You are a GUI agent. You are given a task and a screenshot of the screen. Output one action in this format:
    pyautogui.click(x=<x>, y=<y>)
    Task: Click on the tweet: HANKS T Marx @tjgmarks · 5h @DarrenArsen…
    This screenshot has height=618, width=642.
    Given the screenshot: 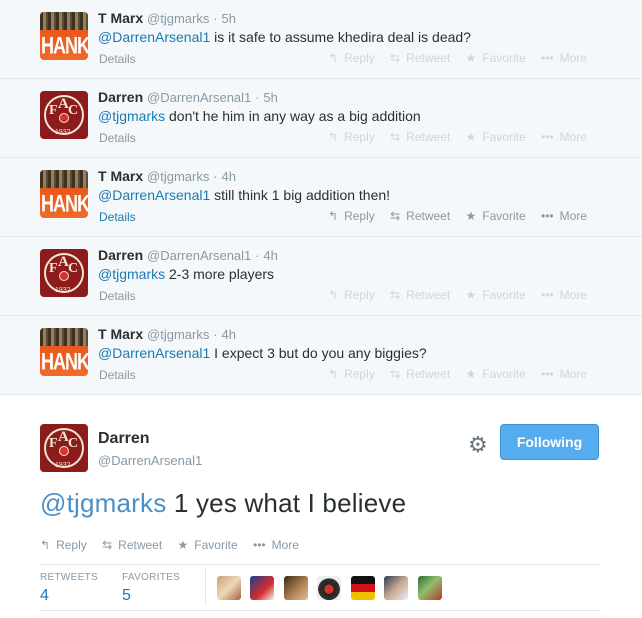 What is the action you would take?
    pyautogui.click(x=321, y=39)
    